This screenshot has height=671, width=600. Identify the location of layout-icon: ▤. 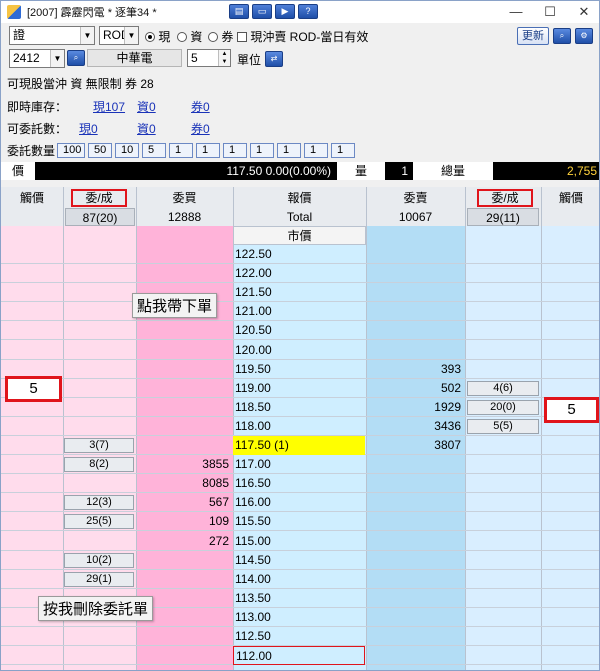
(239, 11).